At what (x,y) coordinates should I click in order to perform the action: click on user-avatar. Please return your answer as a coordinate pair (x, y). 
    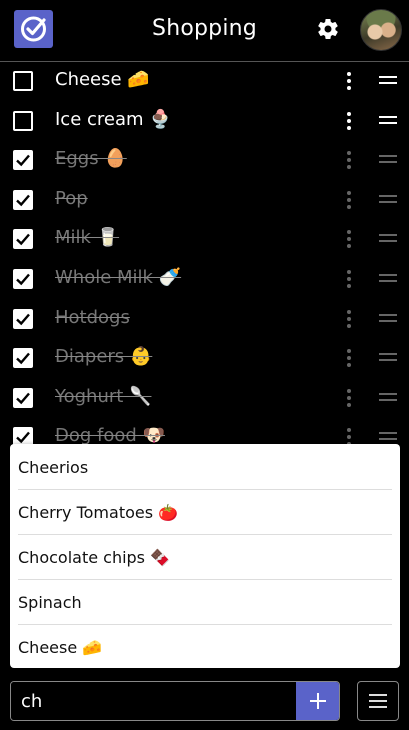
    Looking at the image, I should click on (381, 30).